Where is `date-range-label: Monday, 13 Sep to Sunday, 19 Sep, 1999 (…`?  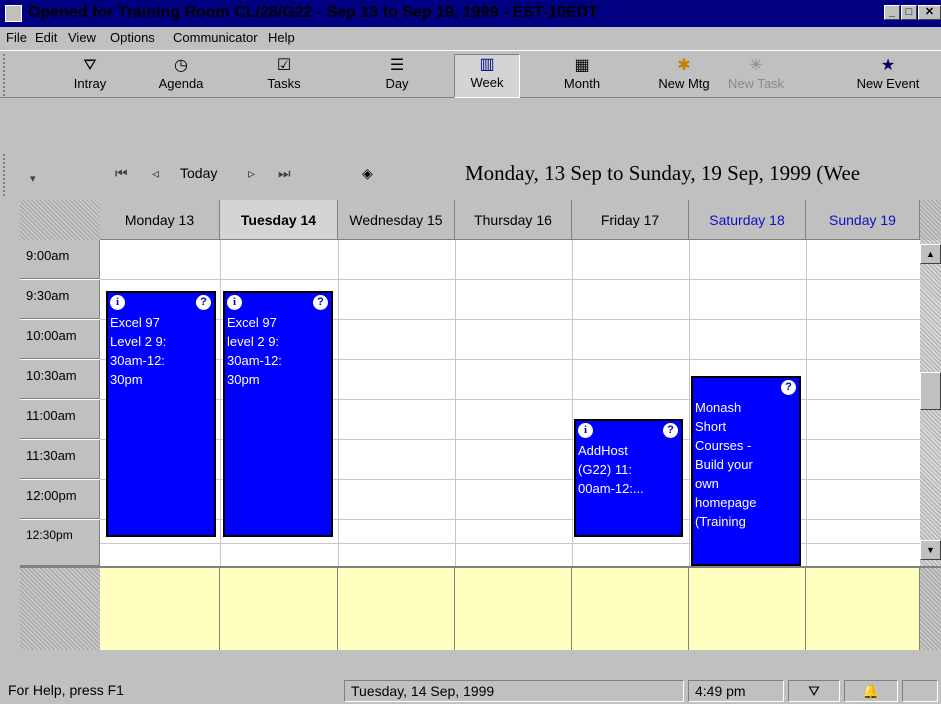
date-range-label: Monday, 13 Sep to Sunday, 19 Sep, 1999 (… is located at coordinates (663, 173).